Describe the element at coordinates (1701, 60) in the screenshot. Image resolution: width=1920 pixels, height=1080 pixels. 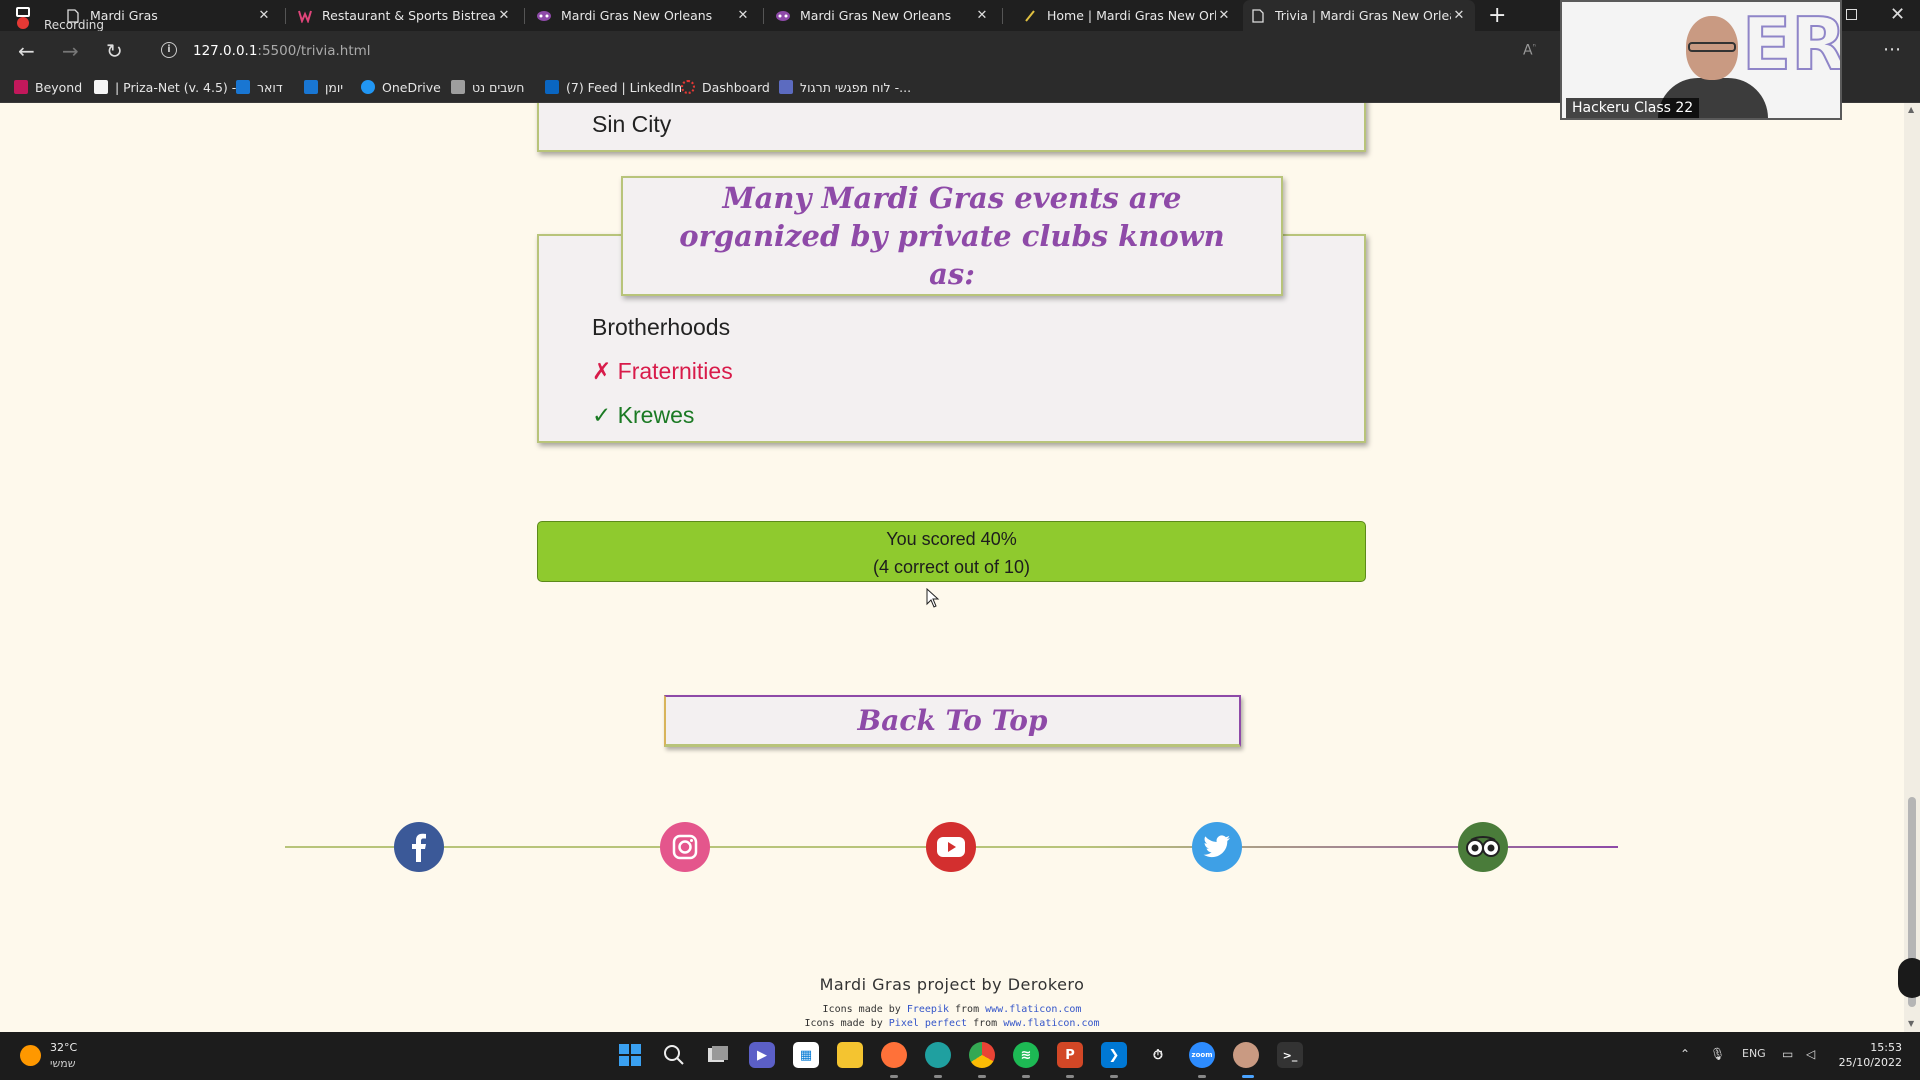
I see `video-participant-tile: ER Hackeru Class 22` at that location.